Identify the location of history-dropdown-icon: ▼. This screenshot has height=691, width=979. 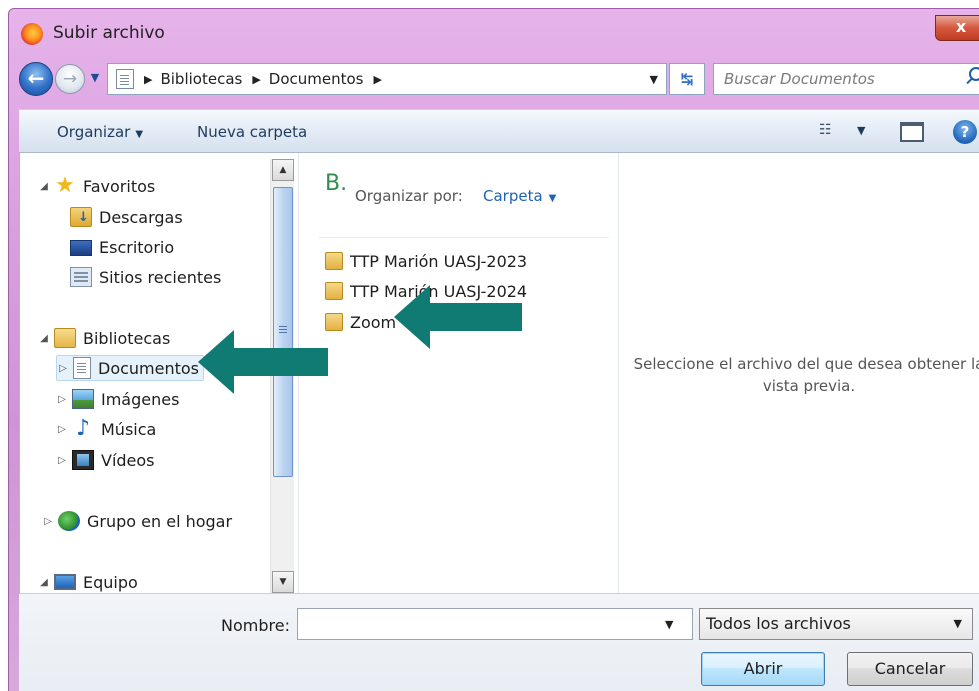
(95, 78).